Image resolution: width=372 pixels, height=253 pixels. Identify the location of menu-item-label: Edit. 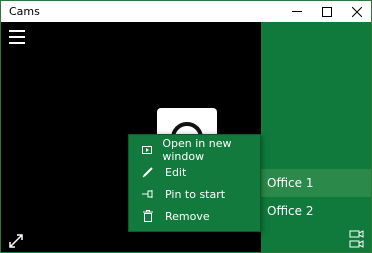
(176, 172).